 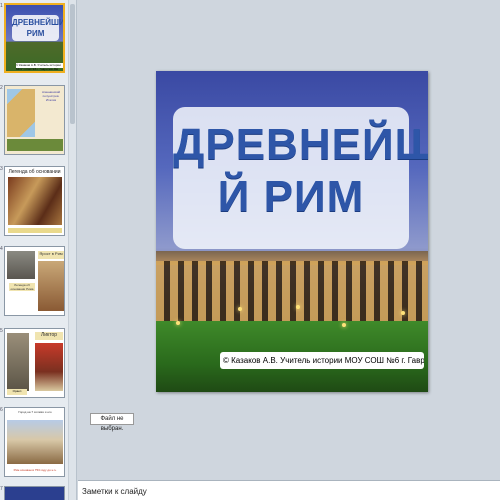 What do you see at coordinates (72, 64) in the screenshot?
I see `scrollbar-thumb` at bounding box center [72, 64].